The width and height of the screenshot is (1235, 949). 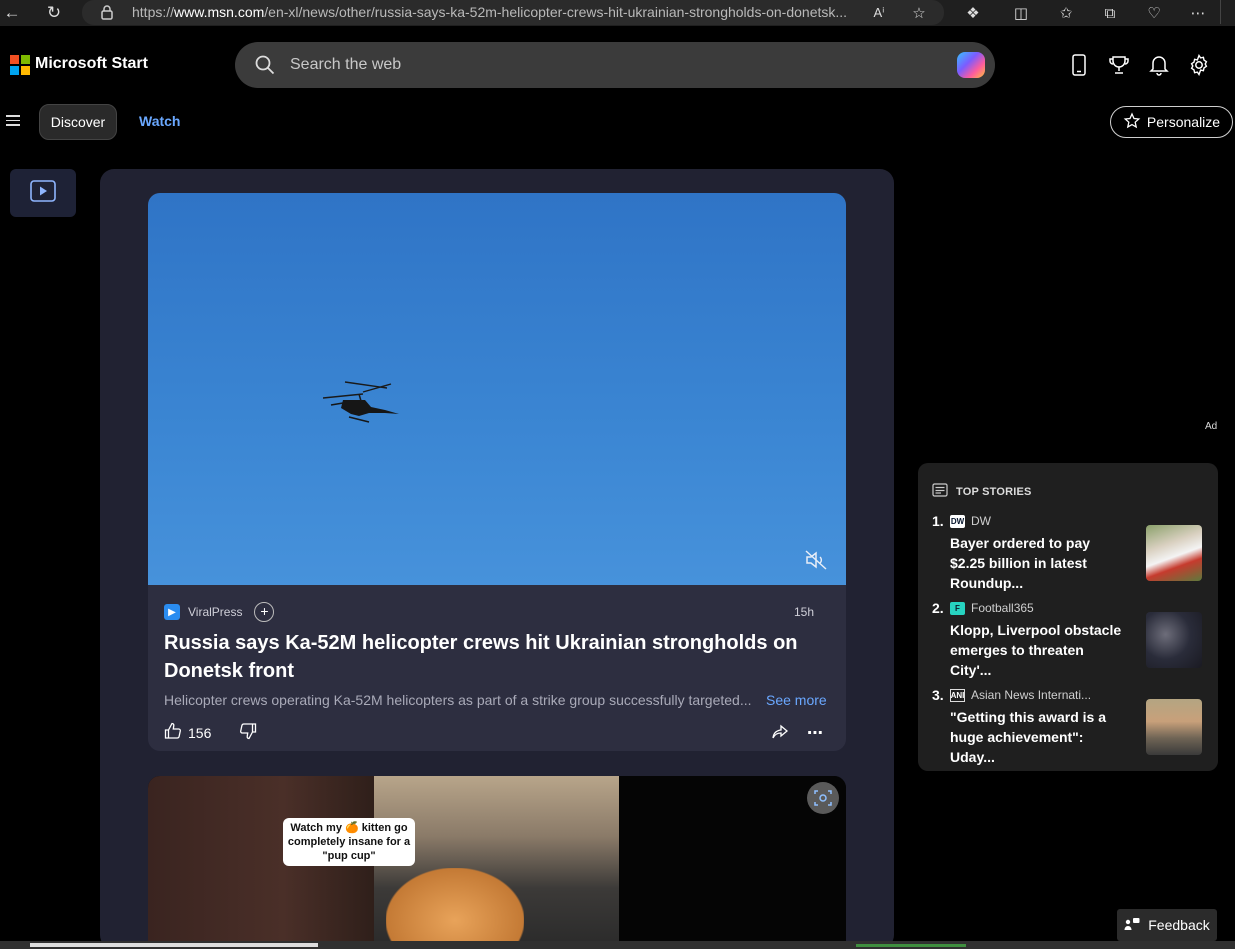 I want to click on refresh-icon: ↻, so click(x=54, y=13).